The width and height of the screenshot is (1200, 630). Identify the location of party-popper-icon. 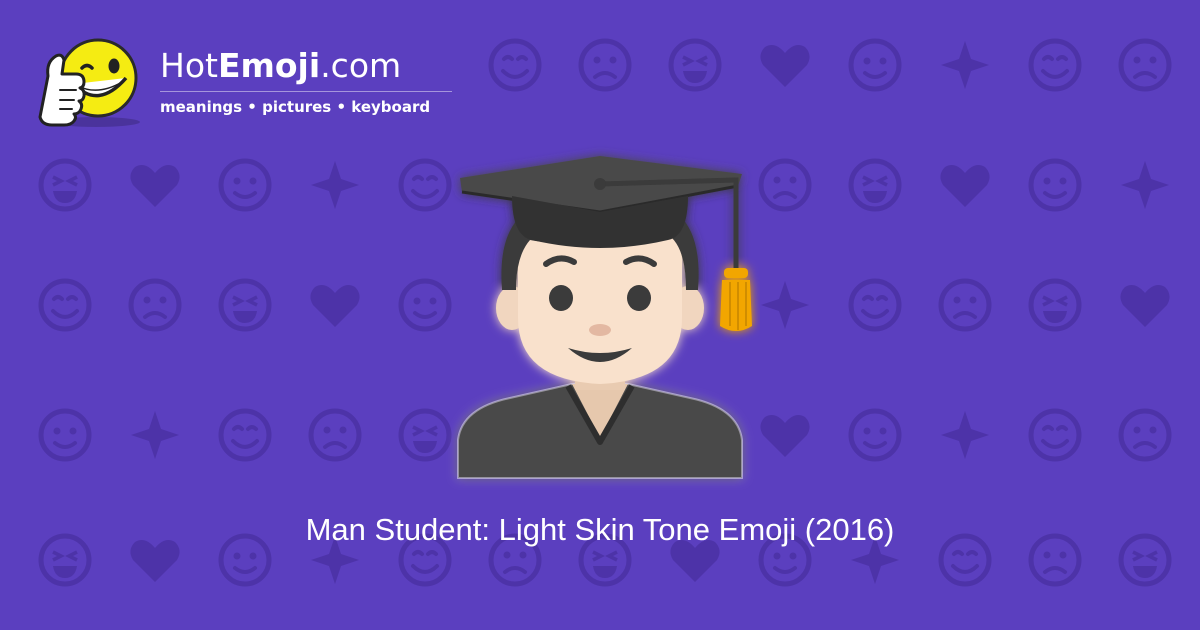
(965, 435).